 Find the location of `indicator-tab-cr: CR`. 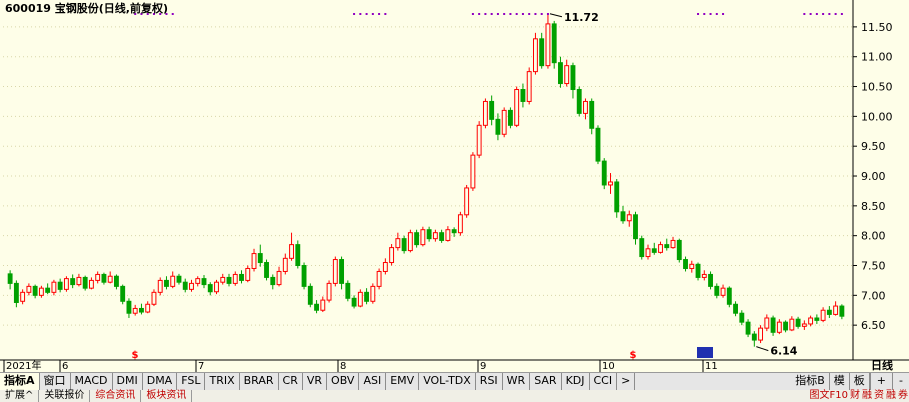

indicator-tab-cr: CR is located at coordinates (291, 381).